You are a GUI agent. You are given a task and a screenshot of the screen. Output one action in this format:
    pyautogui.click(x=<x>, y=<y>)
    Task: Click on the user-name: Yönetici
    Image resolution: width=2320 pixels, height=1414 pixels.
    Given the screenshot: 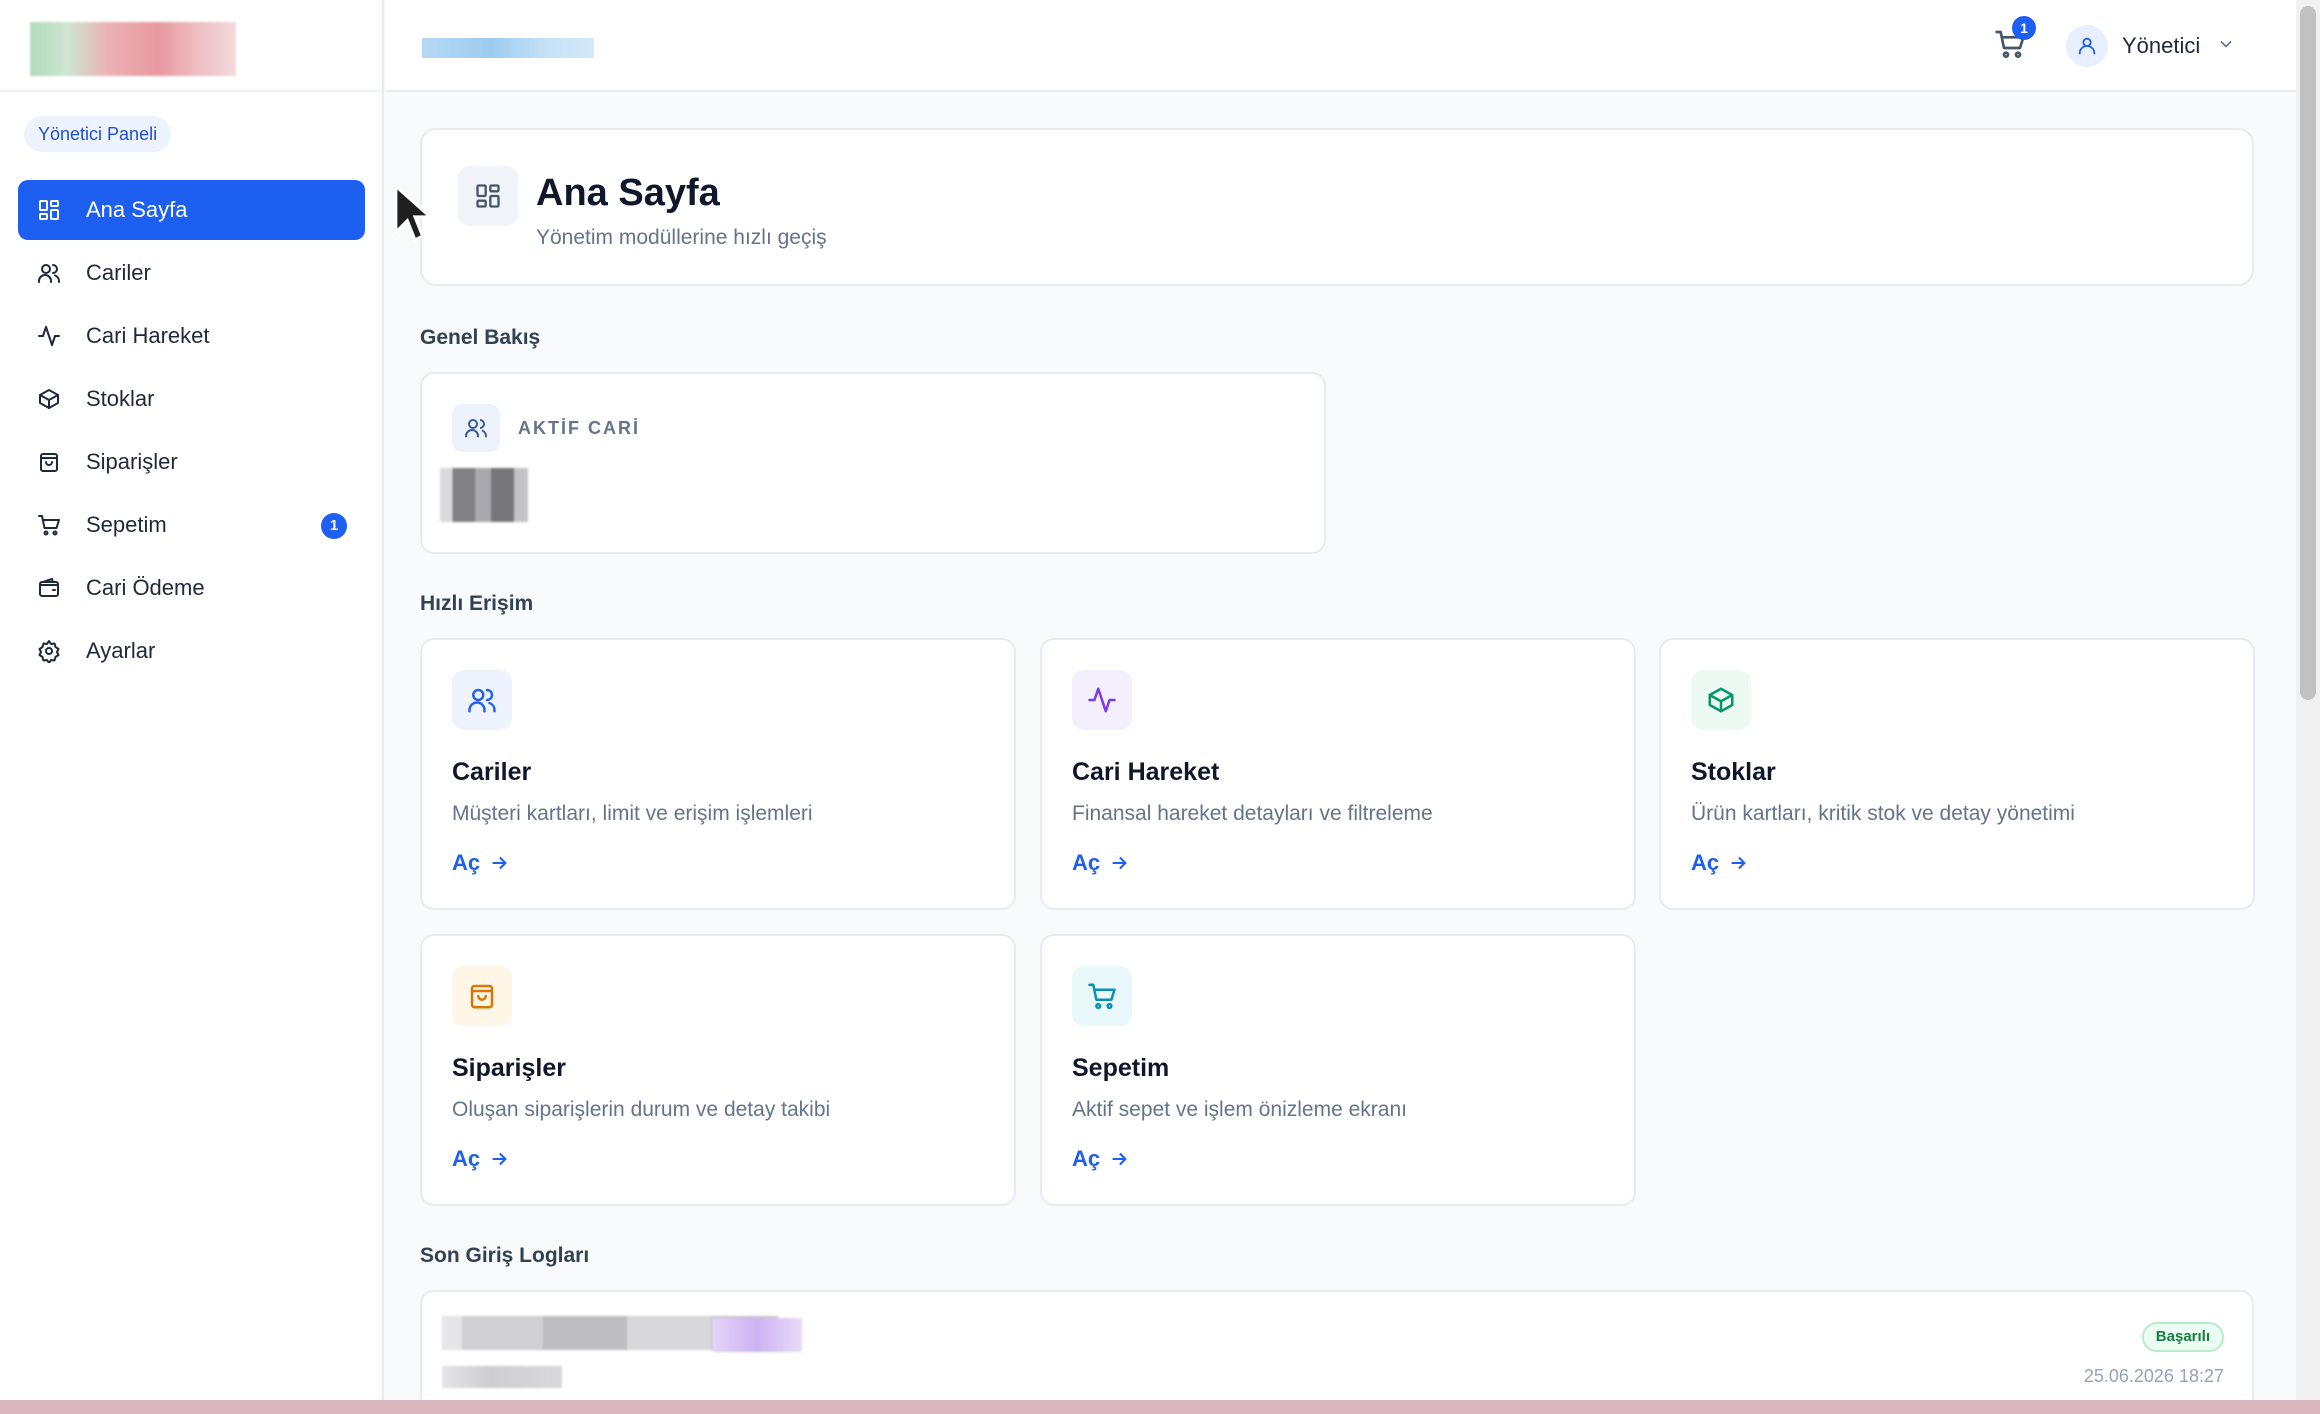 What is the action you would take?
    pyautogui.click(x=2161, y=45)
    